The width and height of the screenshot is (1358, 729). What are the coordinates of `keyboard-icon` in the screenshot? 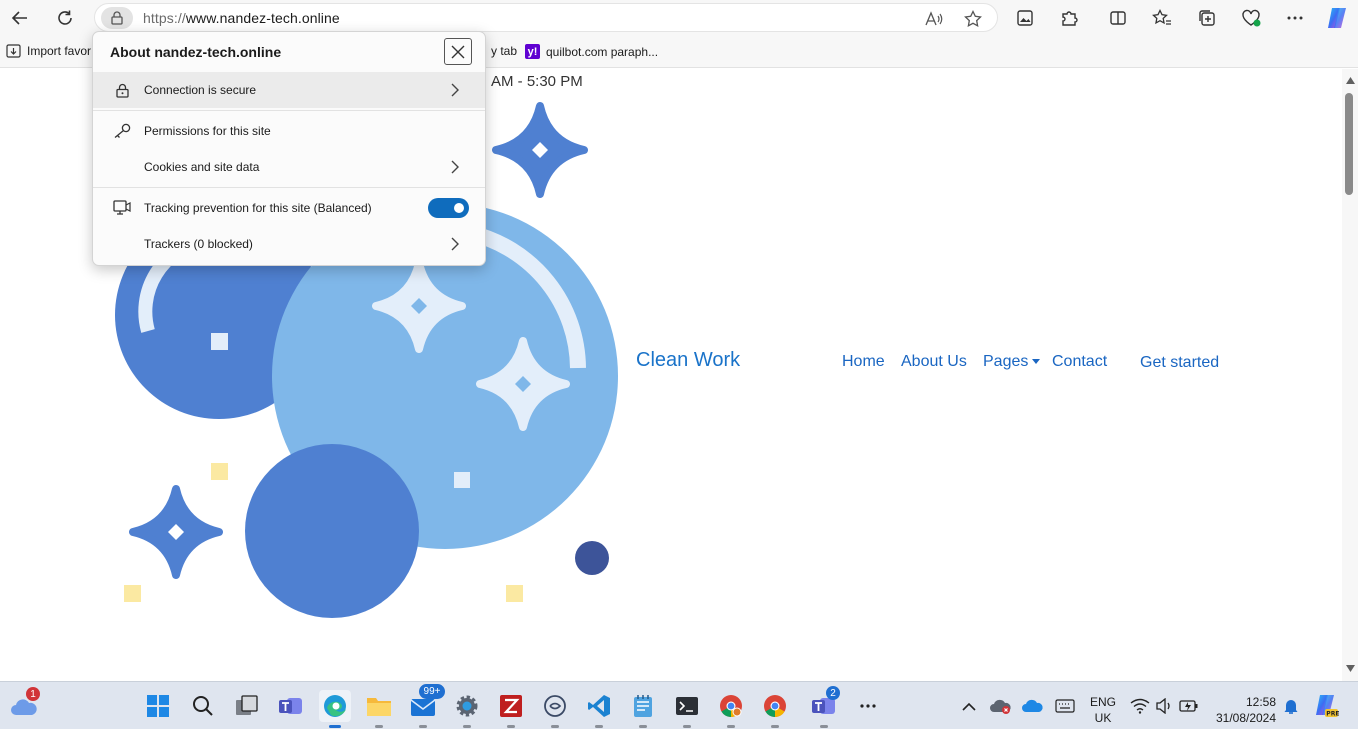 It's located at (1065, 706).